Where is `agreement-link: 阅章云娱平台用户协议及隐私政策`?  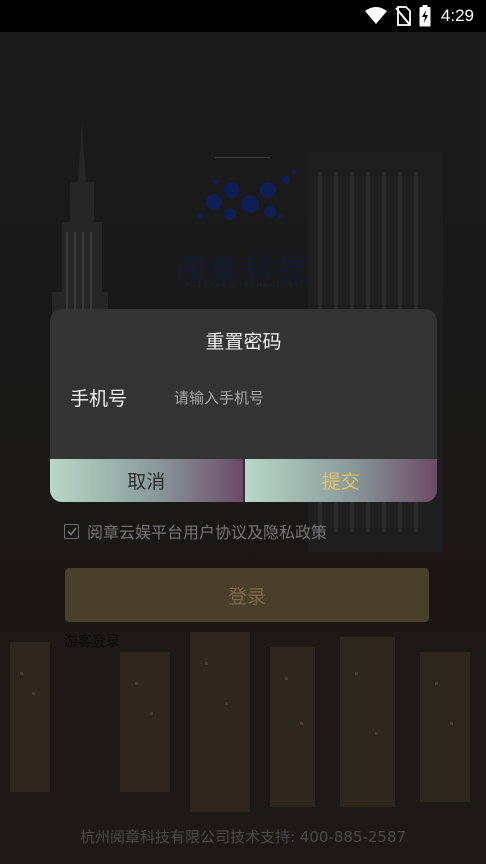
agreement-link: 阅章云娱平台用户协议及隐私政策 is located at coordinates (207, 531).